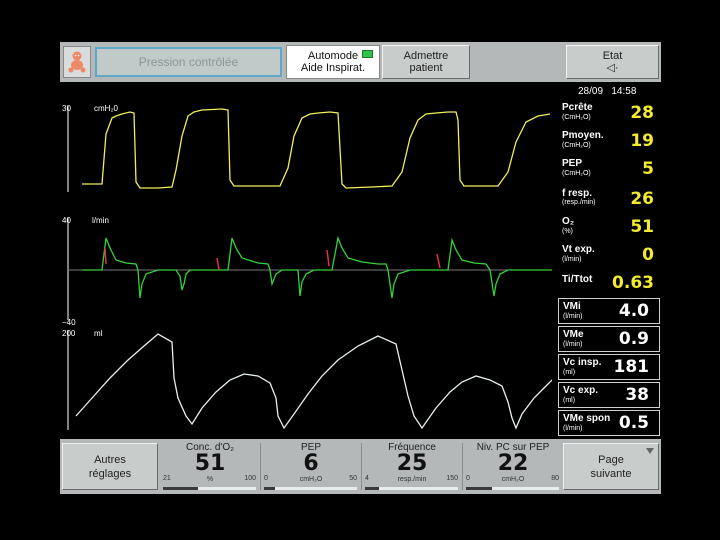 This screenshot has width=720, height=540. What do you see at coordinates (66, 220) in the screenshot?
I see `flow-scale-max: 40` at bounding box center [66, 220].